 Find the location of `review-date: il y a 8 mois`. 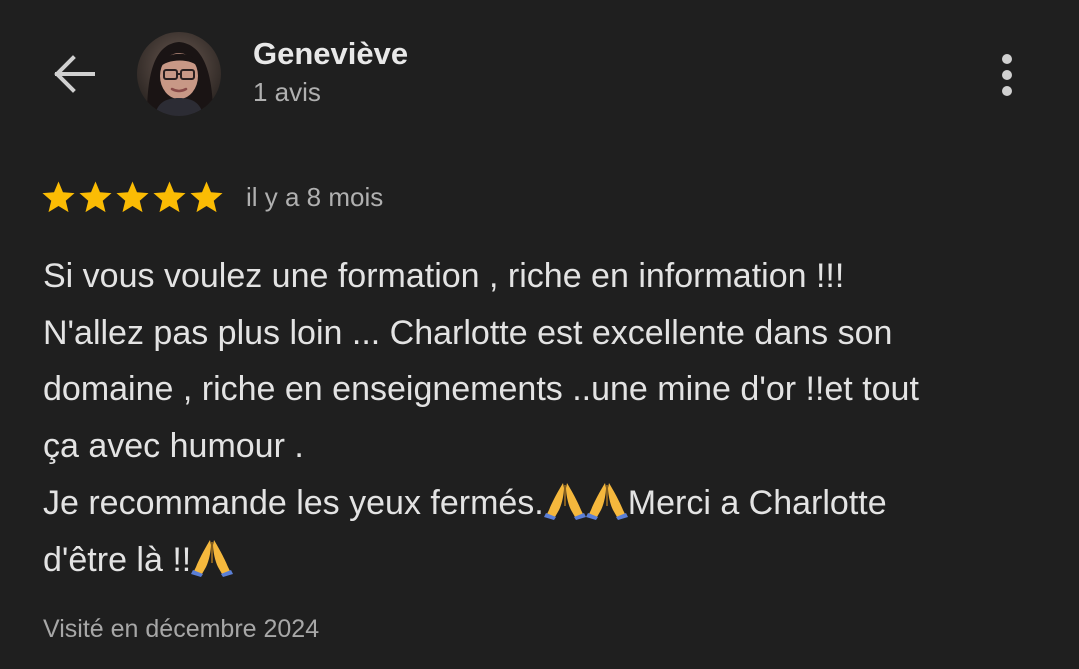

review-date: il y a 8 mois is located at coordinates (315, 196).